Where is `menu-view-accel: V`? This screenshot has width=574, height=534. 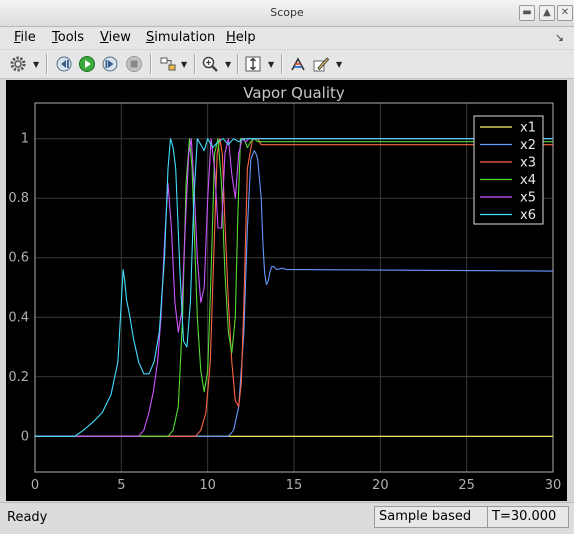
menu-view-accel: V is located at coordinates (104, 37).